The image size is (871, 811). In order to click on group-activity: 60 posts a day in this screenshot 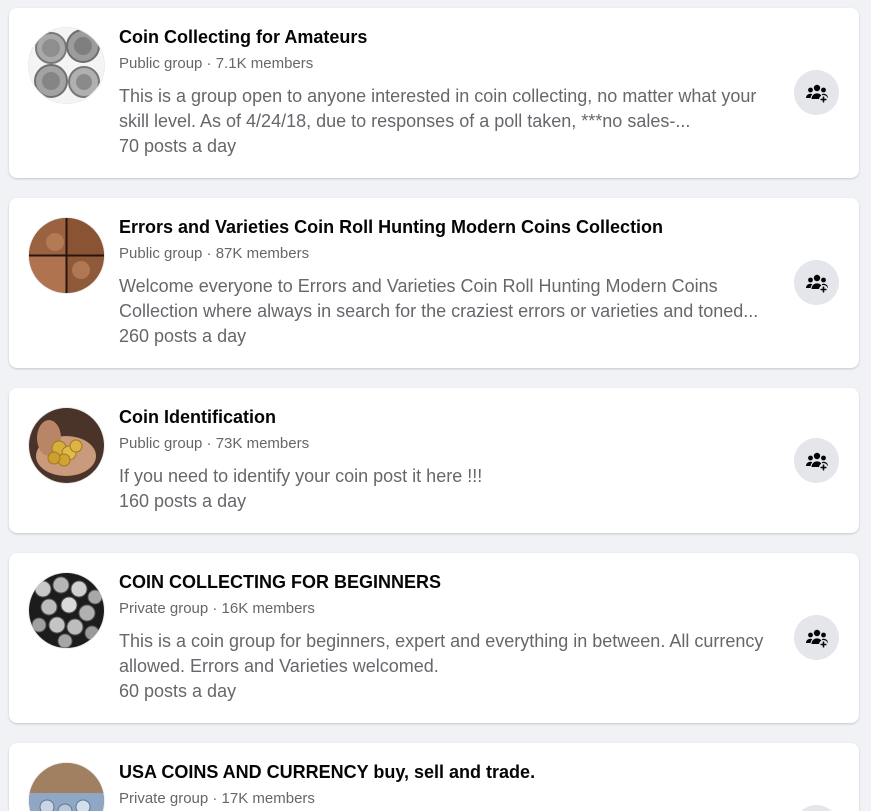, I will do `click(178, 691)`.